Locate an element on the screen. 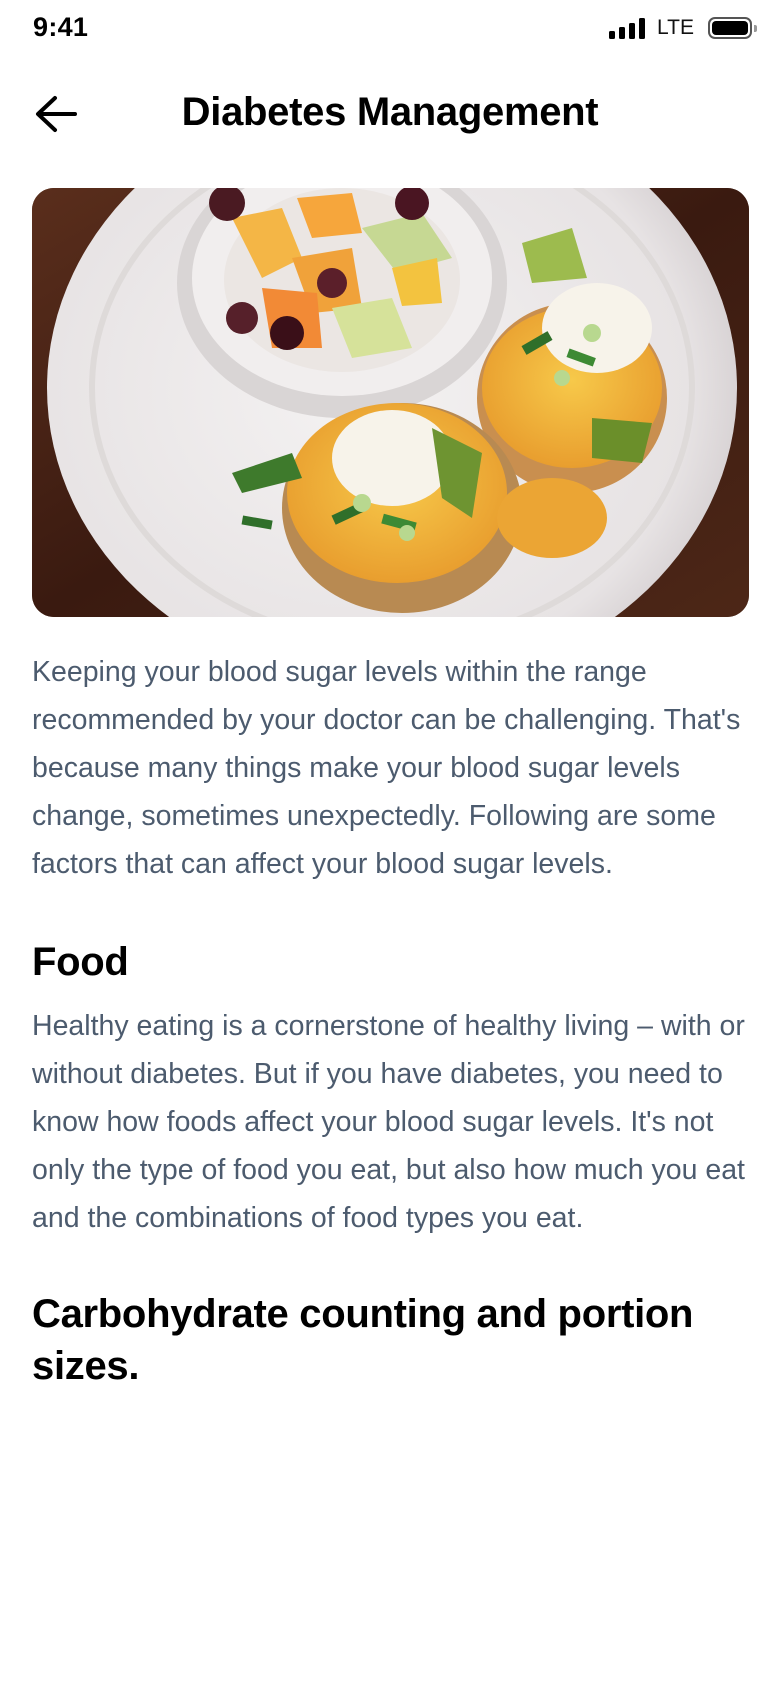 This screenshot has width=780, height=1688. status-icons: LTE is located at coordinates (683, 28).